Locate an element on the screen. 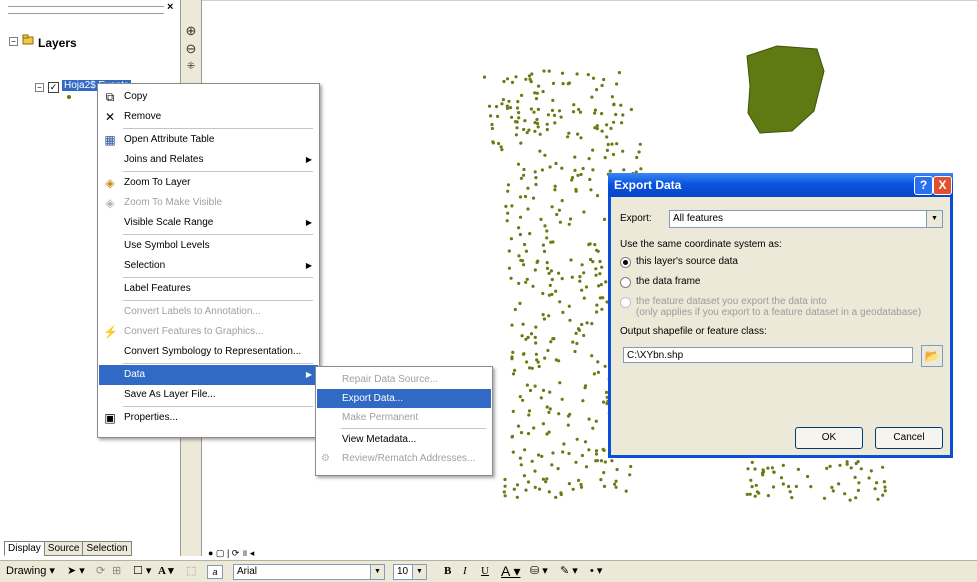 This screenshot has height=582, width=977. map-view-buttons: ● ▢ | ⟳ ॥ ◂ is located at coordinates (231, 552).